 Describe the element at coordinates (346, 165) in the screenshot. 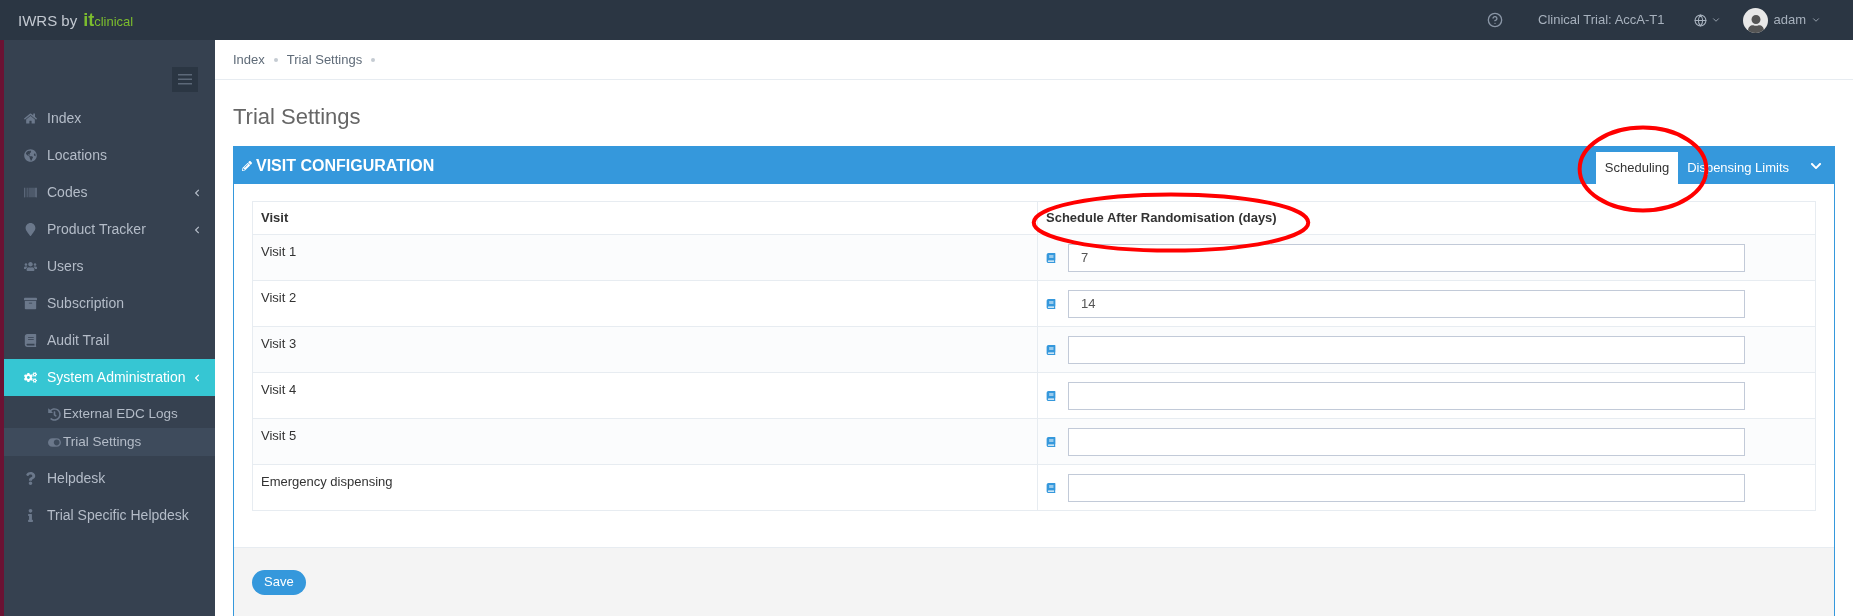

I see `panel-title: VISIT CONFIGURATION` at that location.